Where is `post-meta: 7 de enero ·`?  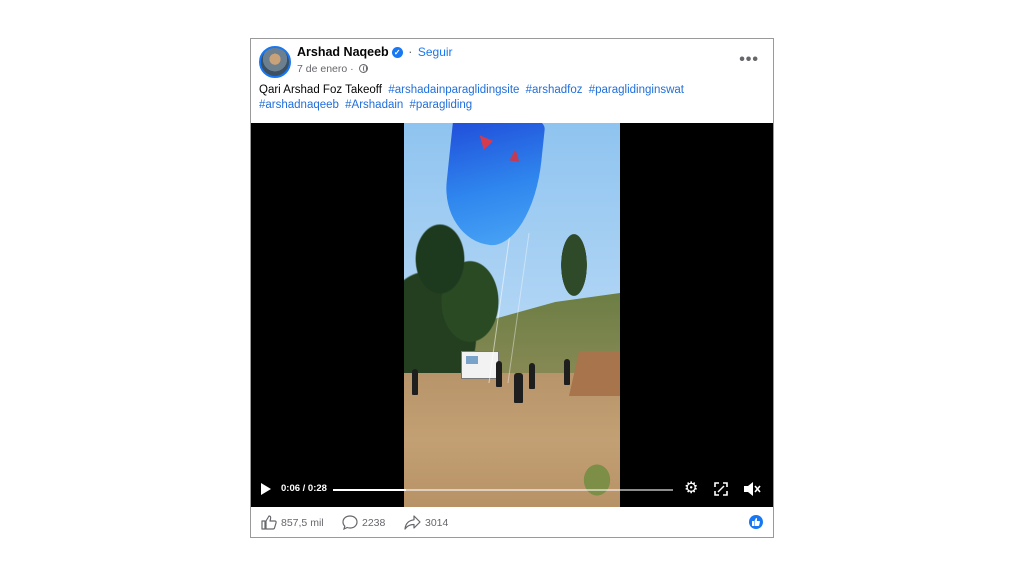
post-meta: 7 de enero · is located at coordinates (332, 69).